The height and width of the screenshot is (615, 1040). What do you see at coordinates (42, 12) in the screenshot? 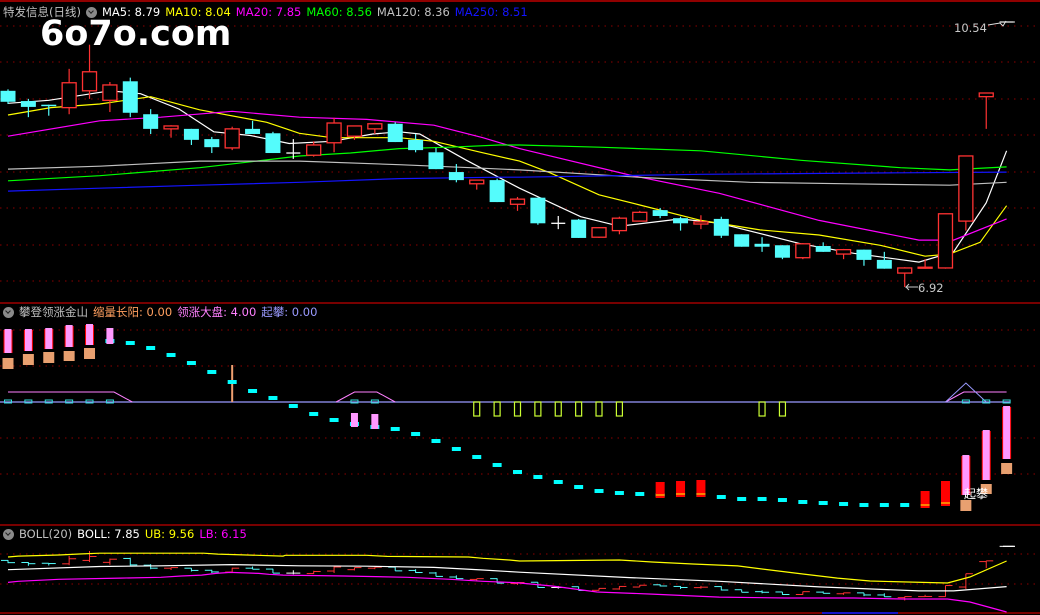
I see `security-title: 特发信息(日线)` at bounding box center [42, 12].